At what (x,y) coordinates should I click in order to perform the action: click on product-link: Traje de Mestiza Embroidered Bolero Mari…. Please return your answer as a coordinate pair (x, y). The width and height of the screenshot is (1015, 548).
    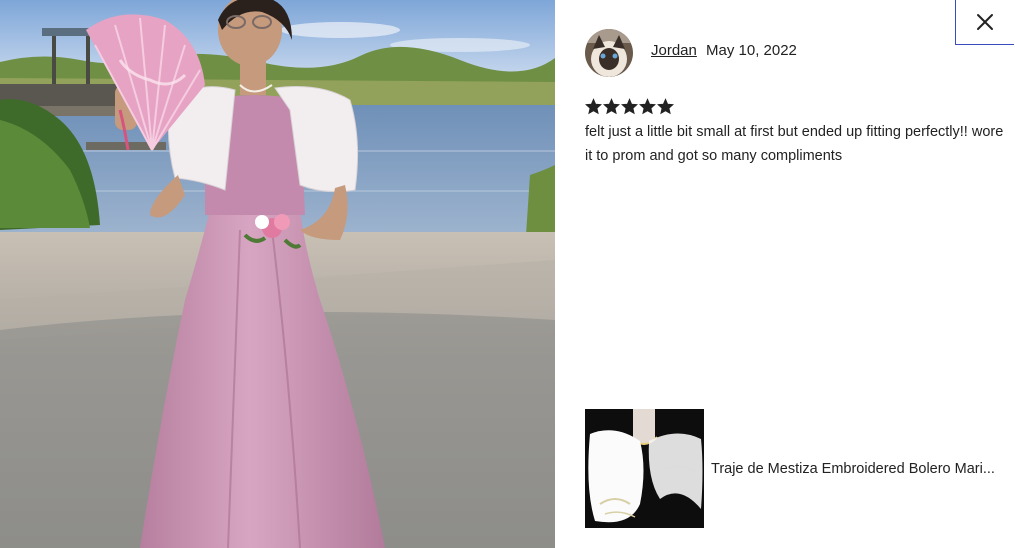
    Looking at the image, I should click on (795, 468).